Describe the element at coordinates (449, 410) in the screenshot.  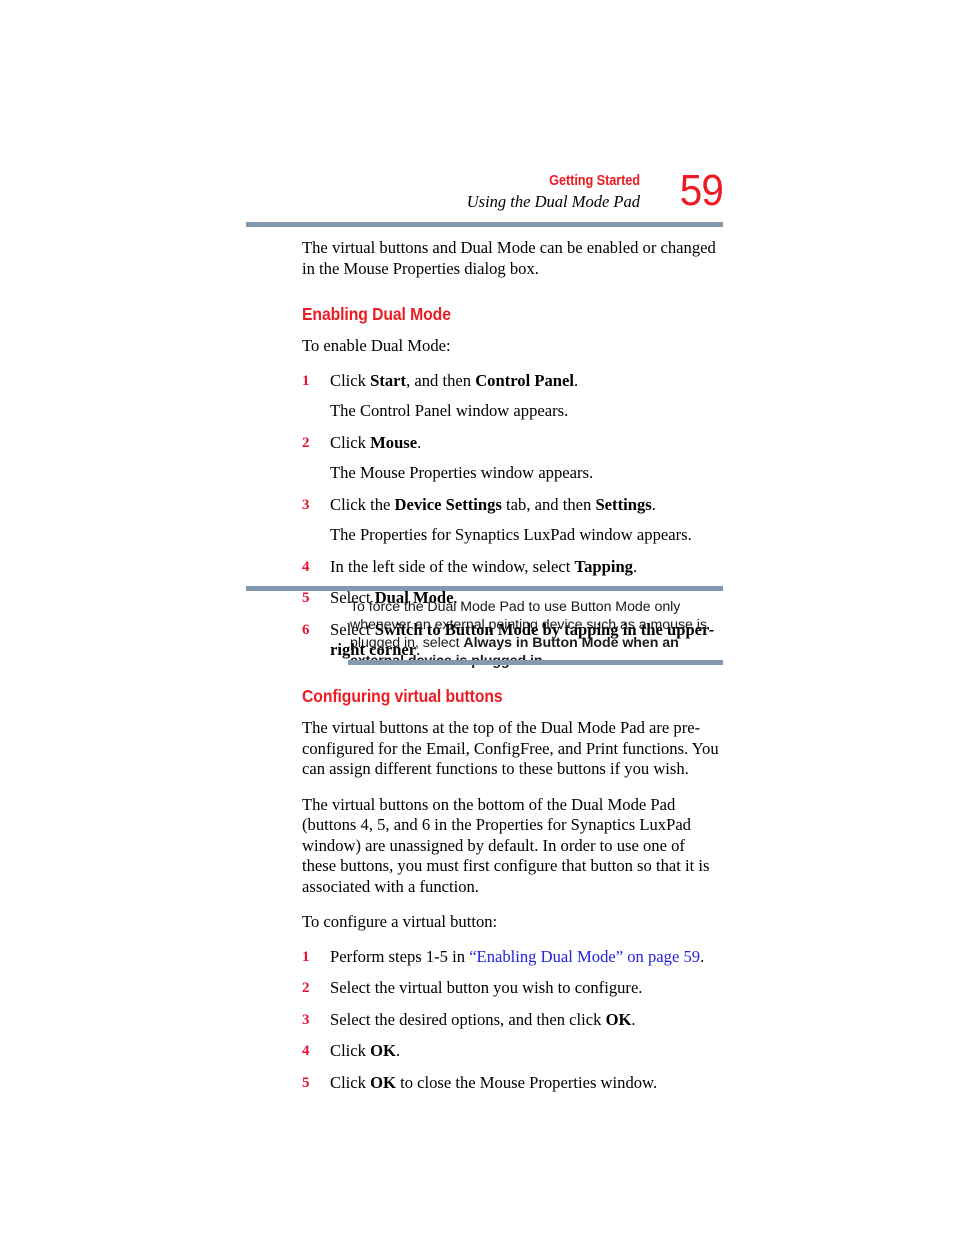
I see `step-result-text: The Control Panel window appears.` at that location.